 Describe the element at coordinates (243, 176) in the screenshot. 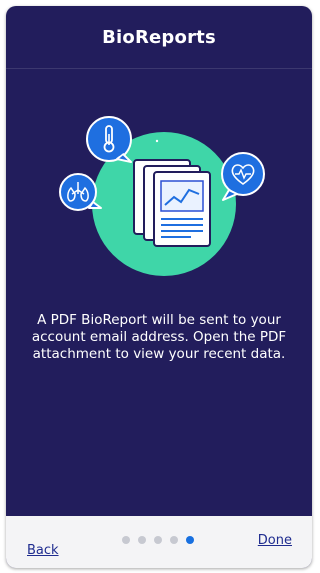

I see `heart-pulse-icon` at that location.